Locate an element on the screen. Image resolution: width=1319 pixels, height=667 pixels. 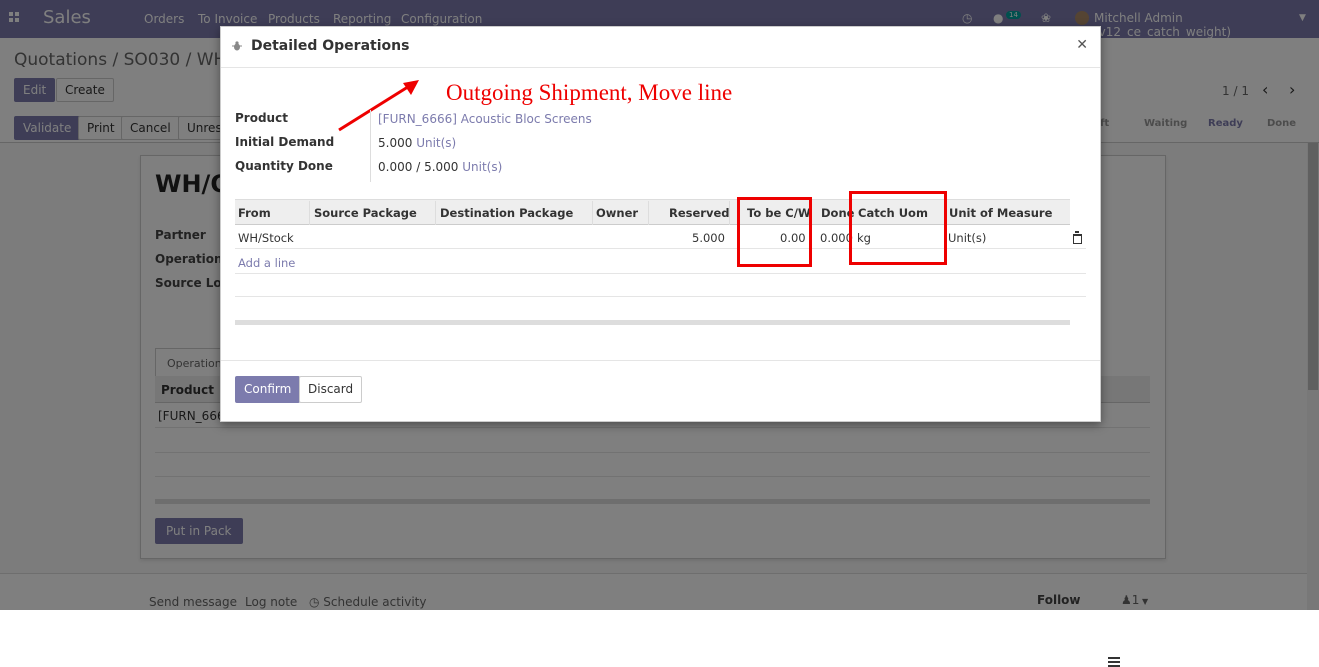
table-row: WH/Stock 5.000 0.00 0.000 kg Unit(s) is located at coordinates (660, 237).